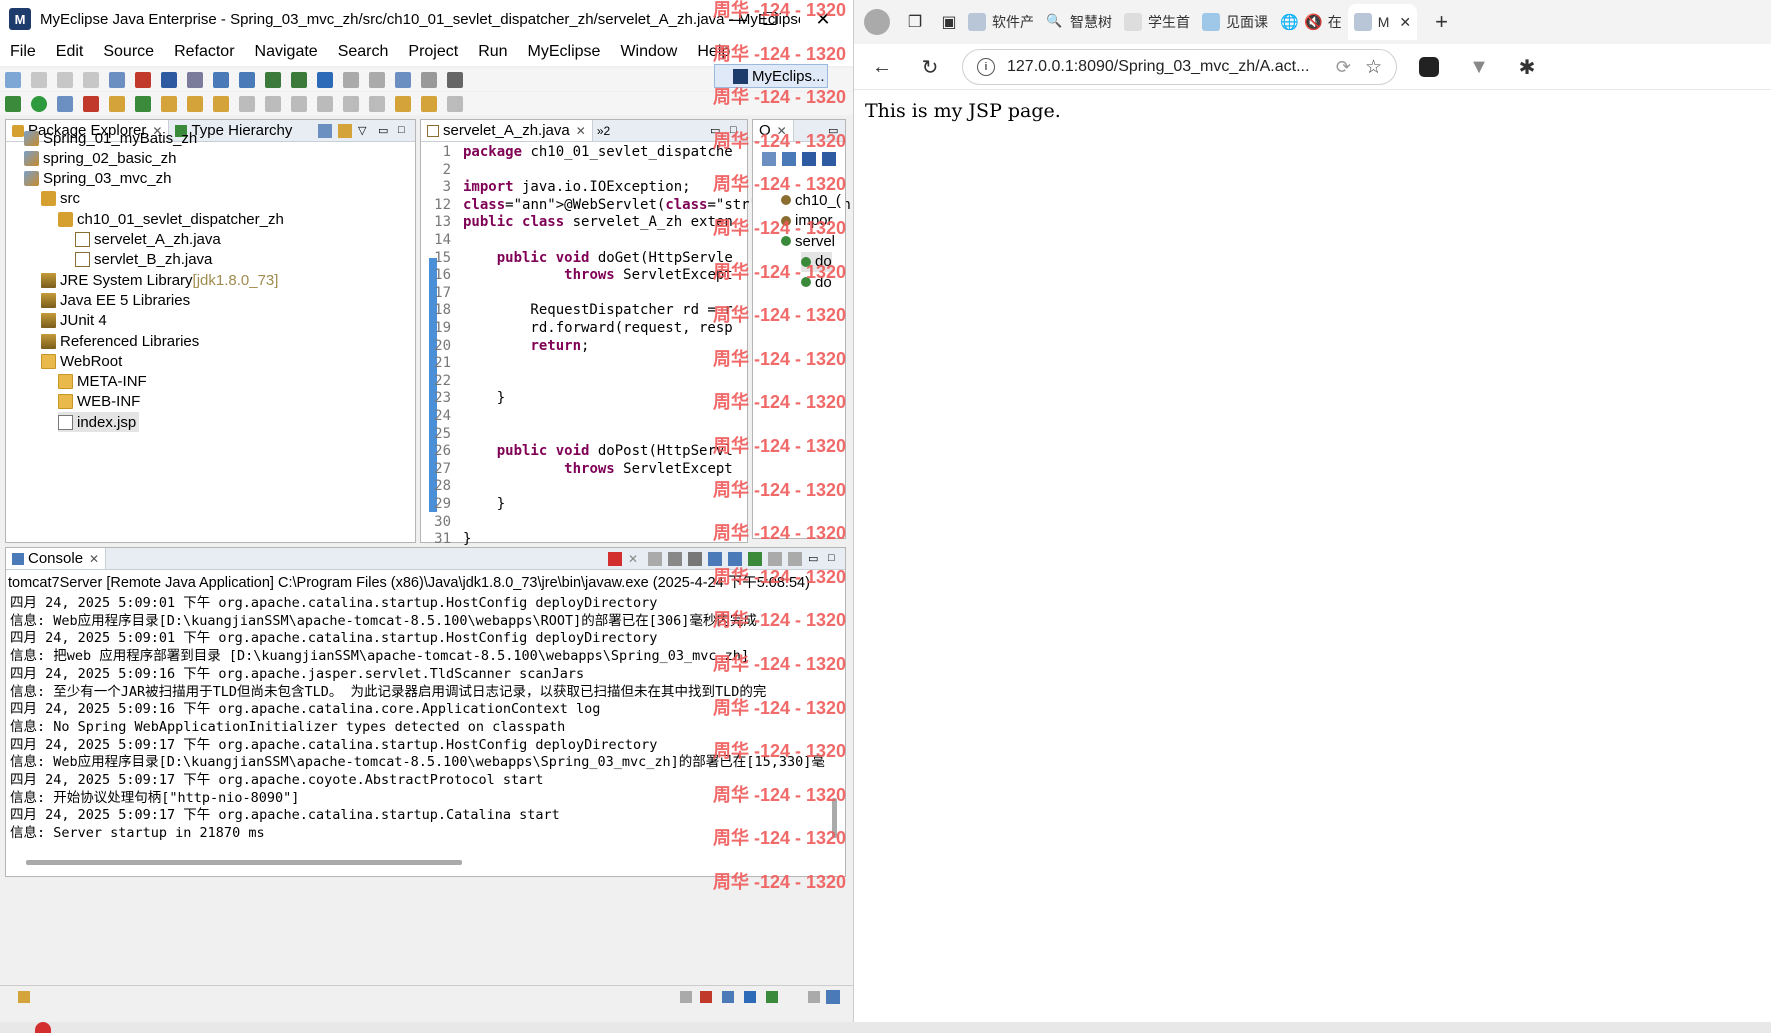 Image resolution: width=1771 pixels, height=1033 pixels. Describe the element at coordinates (24, 997) in the screenshot. I see `status-task-icon` at that location.